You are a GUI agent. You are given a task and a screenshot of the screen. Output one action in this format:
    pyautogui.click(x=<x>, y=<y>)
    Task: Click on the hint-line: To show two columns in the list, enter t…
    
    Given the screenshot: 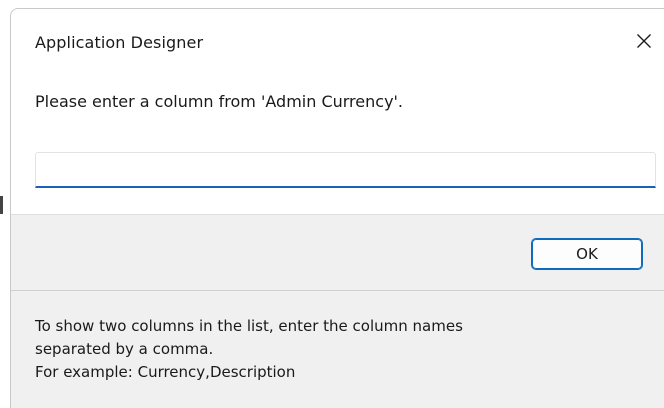 What is the action you would take?
    pyautogui.click(x=249, y=326)
    